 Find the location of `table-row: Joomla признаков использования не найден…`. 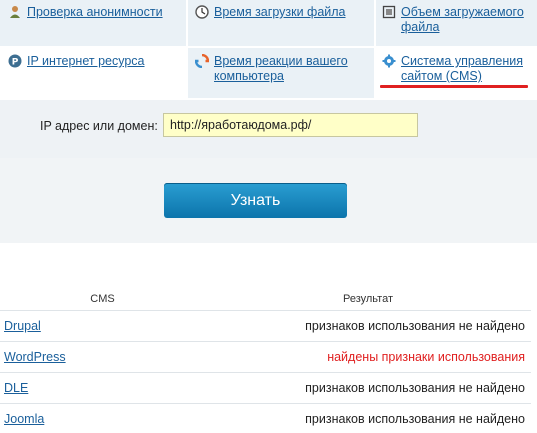

table-row: Joomla признаков использования не найден… is located at coordinates (265, 418).